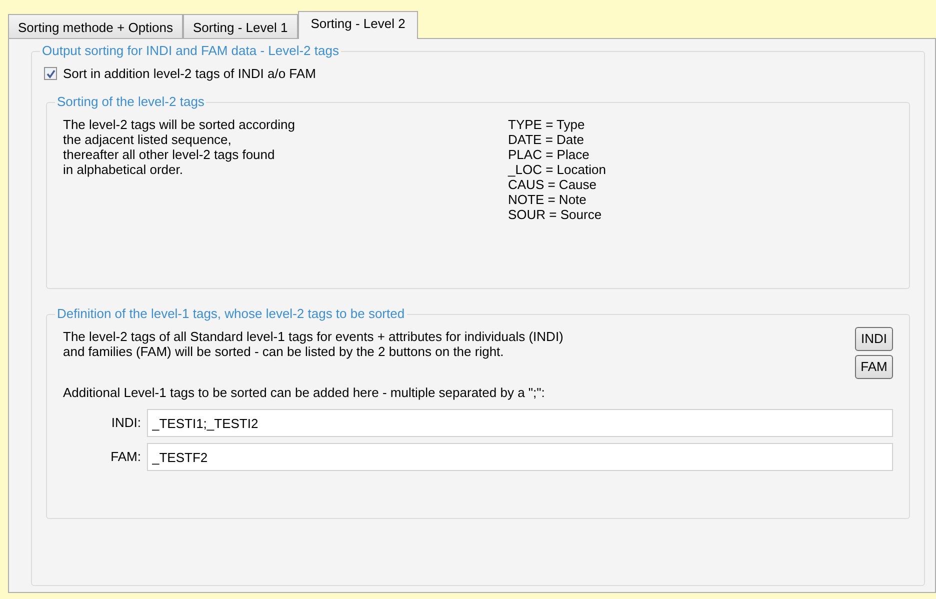 The width and height of the screenshot is (936, 599). I want to click on hint-text: Additional Level-1 tags to be sorted can be added here - multiple separated by a ";":, so click(304, 393).